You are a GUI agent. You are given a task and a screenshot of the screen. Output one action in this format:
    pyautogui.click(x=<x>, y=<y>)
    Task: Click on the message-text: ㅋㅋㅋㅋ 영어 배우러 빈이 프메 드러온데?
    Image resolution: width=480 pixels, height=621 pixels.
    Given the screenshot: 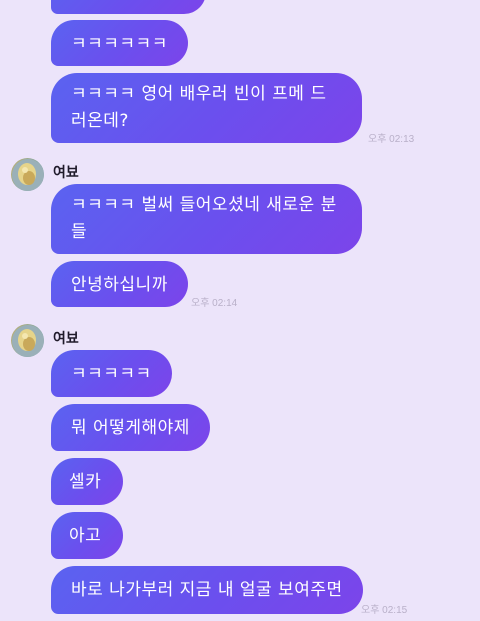 What is the action you would take?
    pyautogui.click(x=199, y=107)
    